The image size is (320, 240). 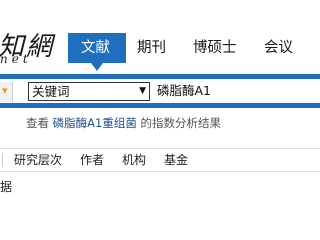 I want to click on search-box: ▾ 关键词 ▼ 磷脂酶A1, so click(x=160, y=91).